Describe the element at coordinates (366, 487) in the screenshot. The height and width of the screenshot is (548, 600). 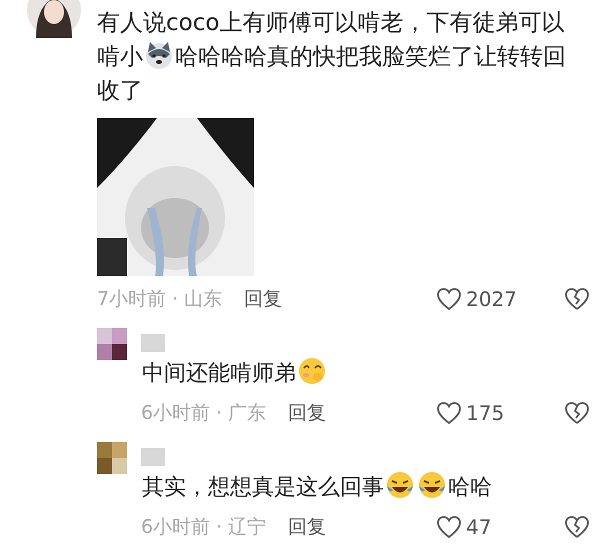
I see `reply-text: 其实，想想真是这么回事 哈哈` at that location.